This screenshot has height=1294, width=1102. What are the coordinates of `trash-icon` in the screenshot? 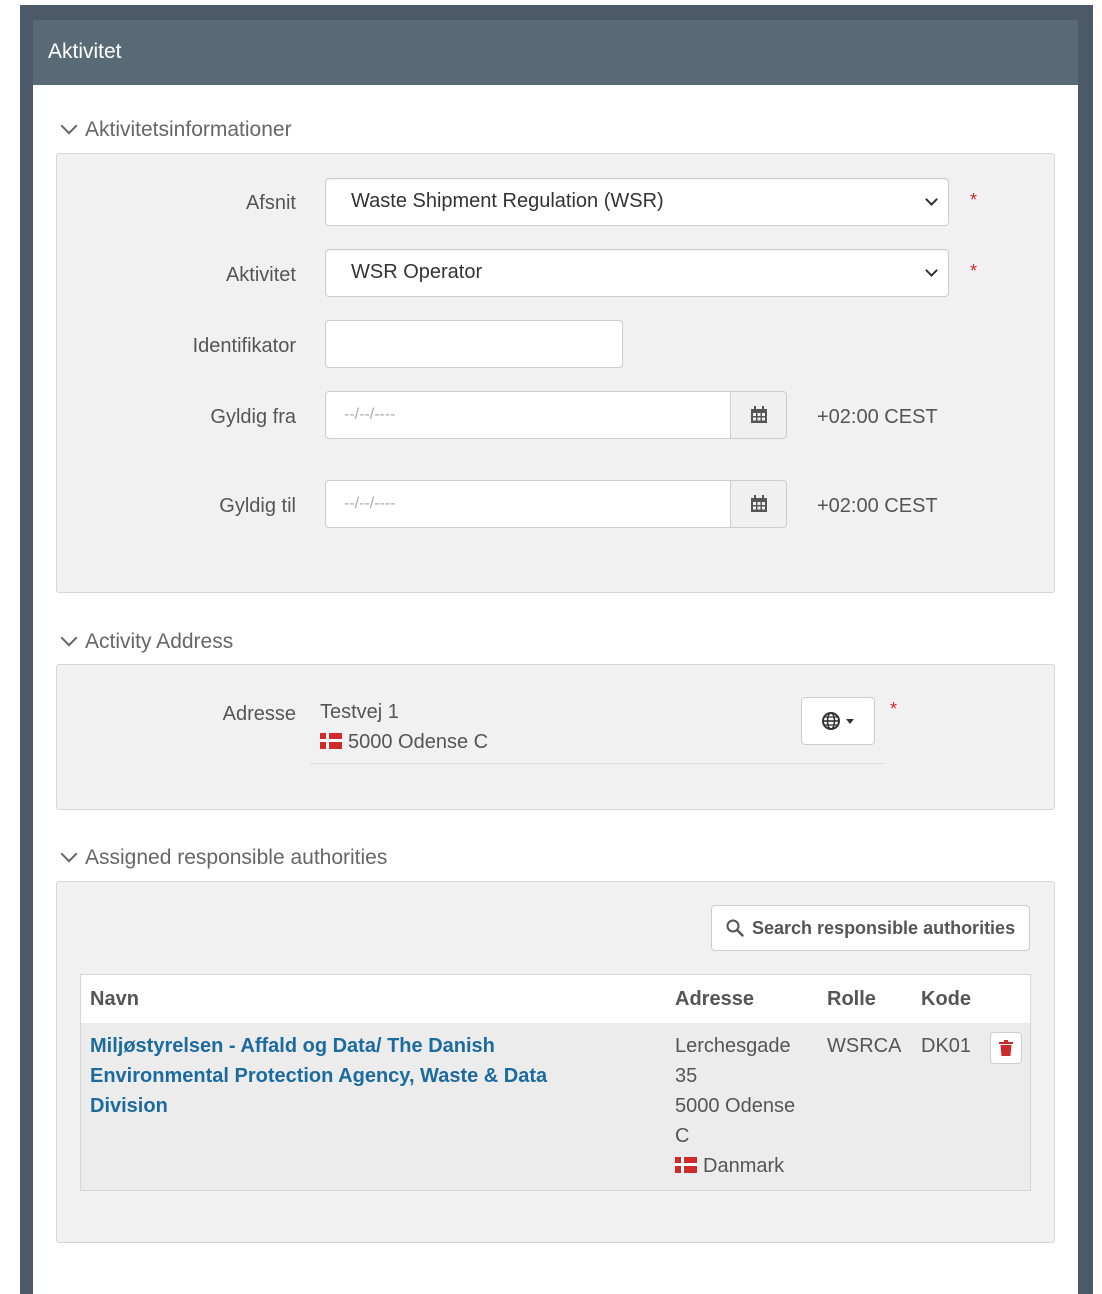 It's located at (1006, 1048).